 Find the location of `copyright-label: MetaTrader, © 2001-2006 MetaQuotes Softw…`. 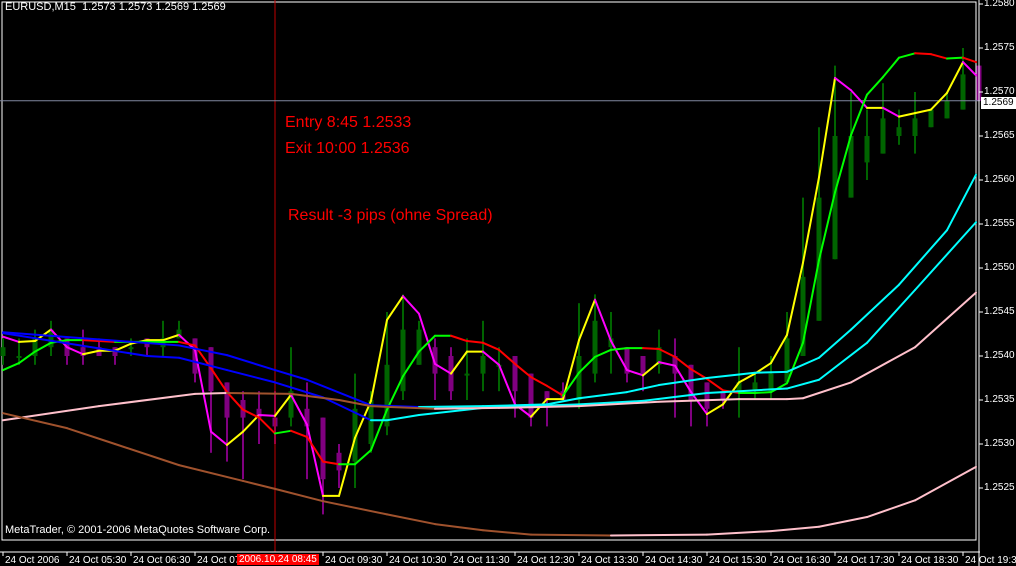

copyright-label: MetaTrader, © 2001-2006 MetaQuotes Softw… is located at coordinates (138, 530).